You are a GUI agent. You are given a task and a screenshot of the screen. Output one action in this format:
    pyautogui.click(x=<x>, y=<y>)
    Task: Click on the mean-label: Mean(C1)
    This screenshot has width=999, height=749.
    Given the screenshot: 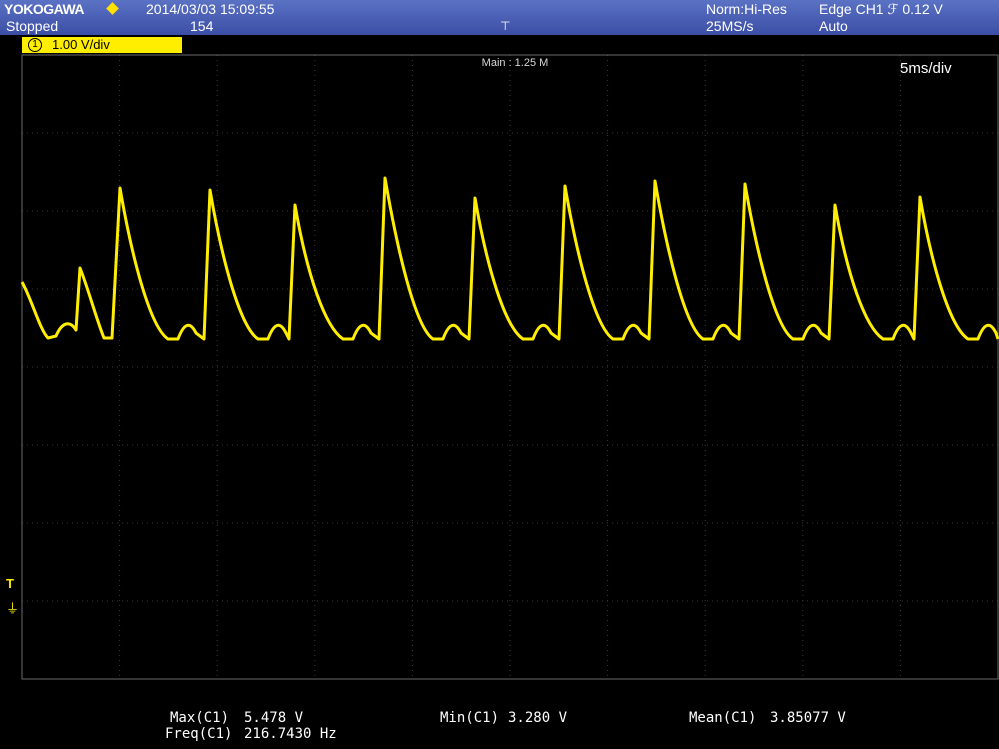 What is the action you would take?
    pyautogui.click(x=723, y=718)
    